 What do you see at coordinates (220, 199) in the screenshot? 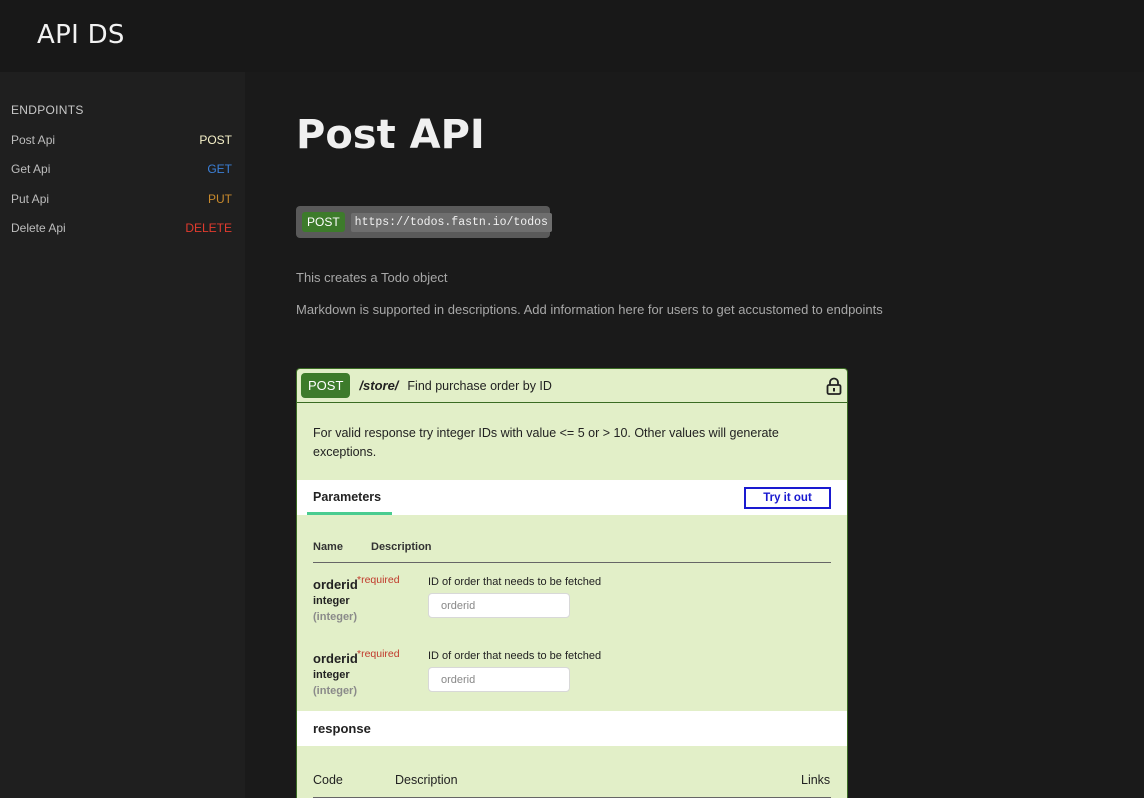
I see `method-badge-put: PUT` at bounding box center [220, 199].